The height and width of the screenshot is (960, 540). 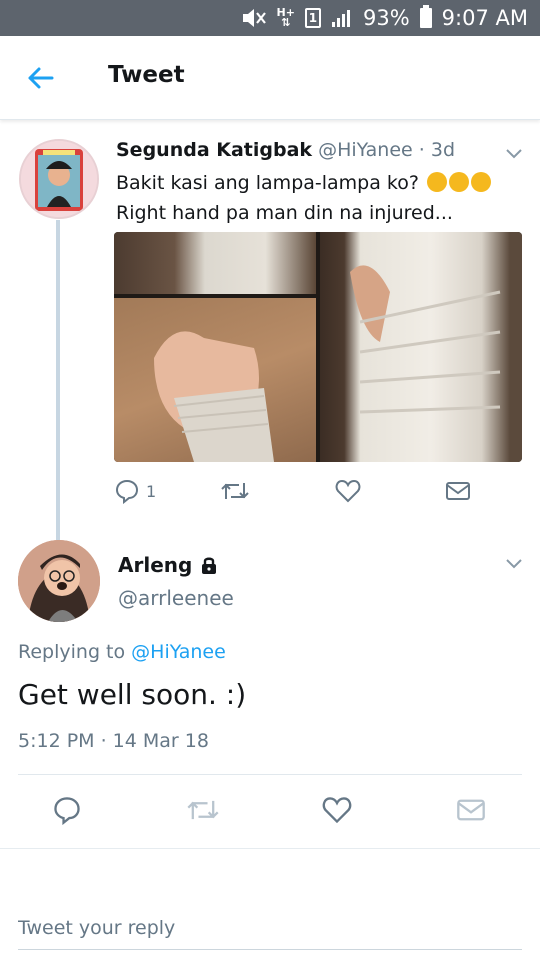 I want to click on author-handle: @arrleenee, so click(x=176, y=598).